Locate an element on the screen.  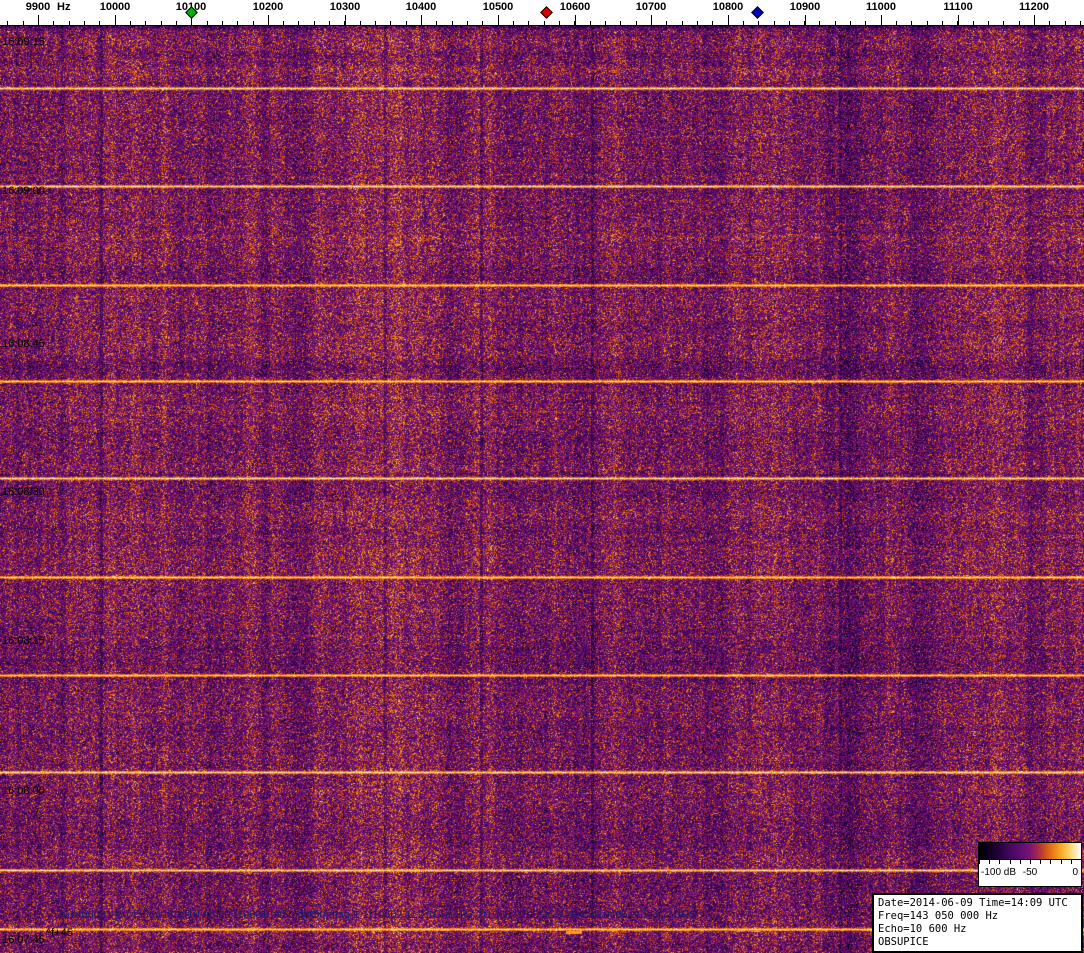
freq-tick-label: 10300 is located at coordinates (345, 7).